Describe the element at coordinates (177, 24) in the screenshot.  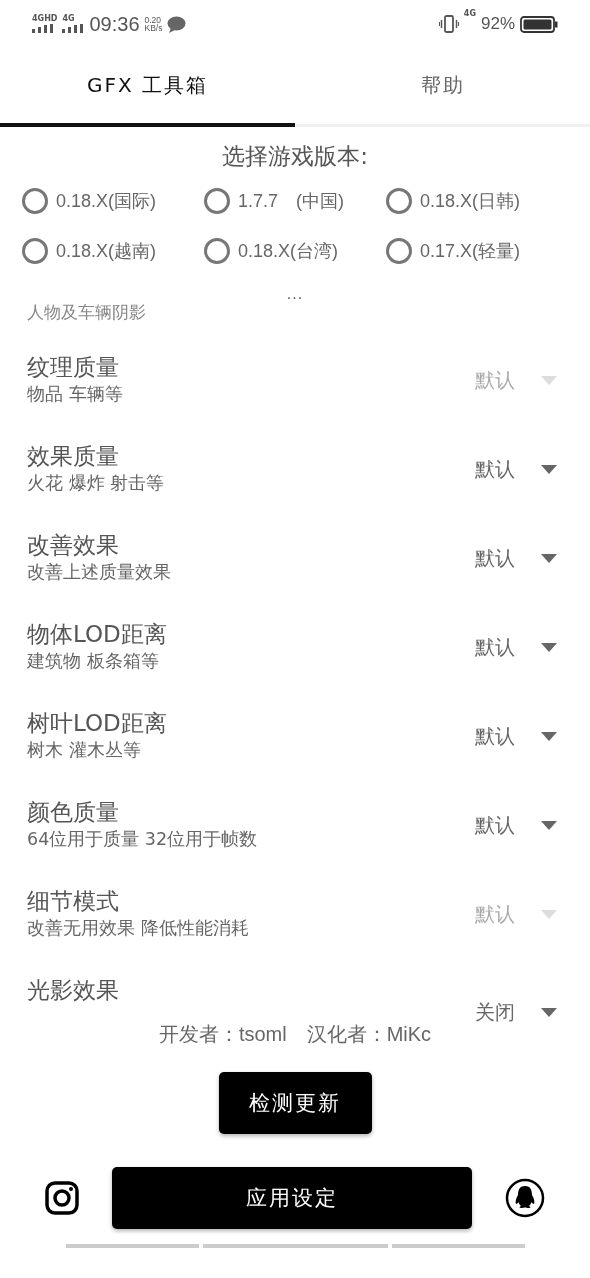
I see `chat-bubble-icon` at that location.